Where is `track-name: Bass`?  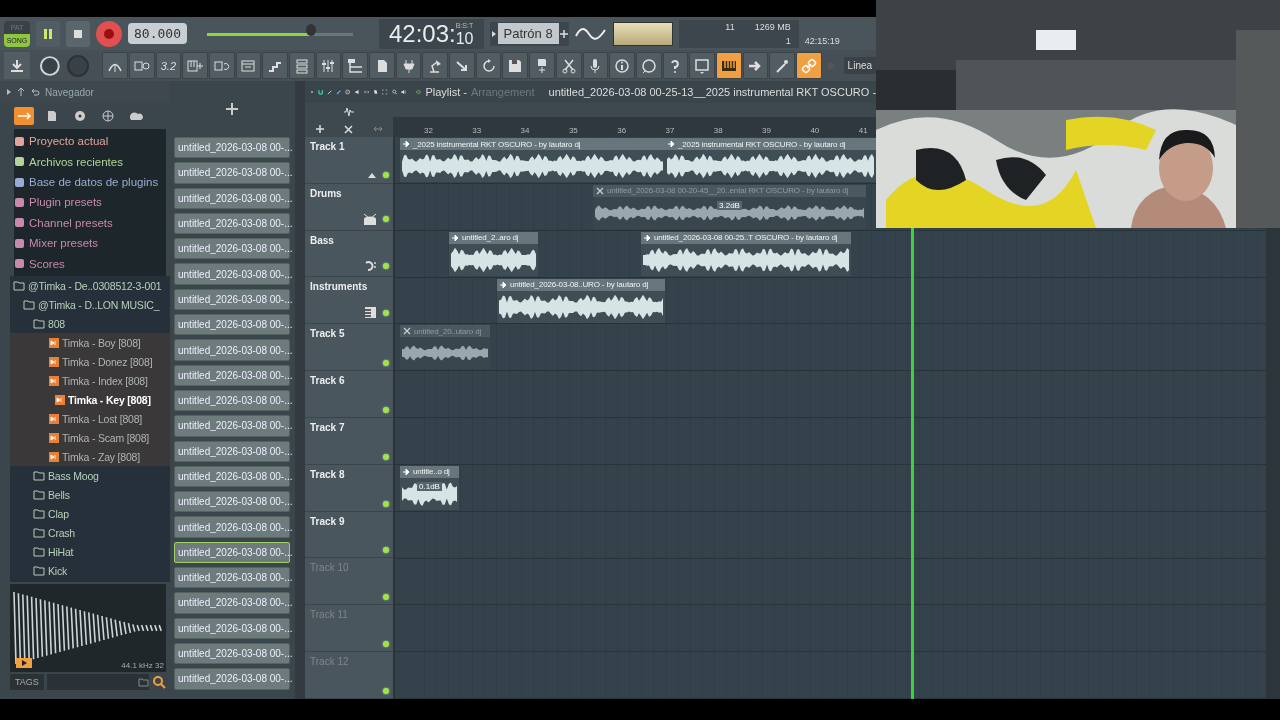
track-name: Bass is located at coordinates (349, 240).